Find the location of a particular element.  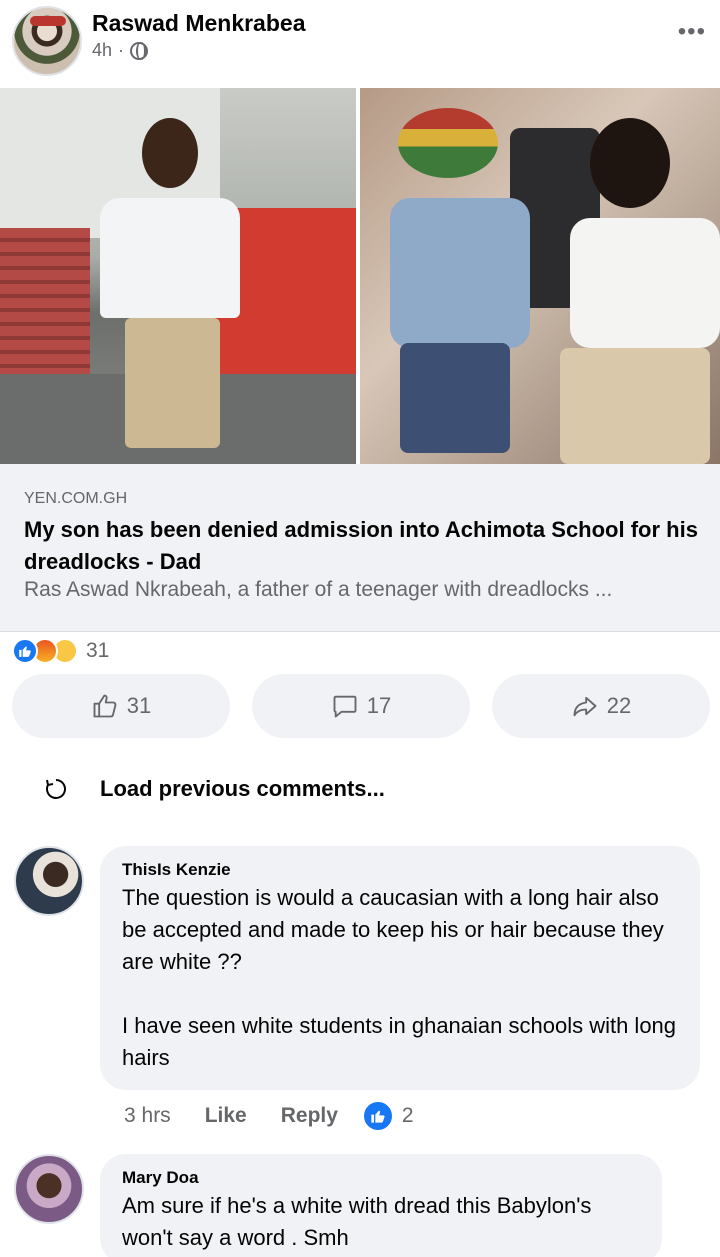

thumbs-up-icon is located at coordinates (105, 706).